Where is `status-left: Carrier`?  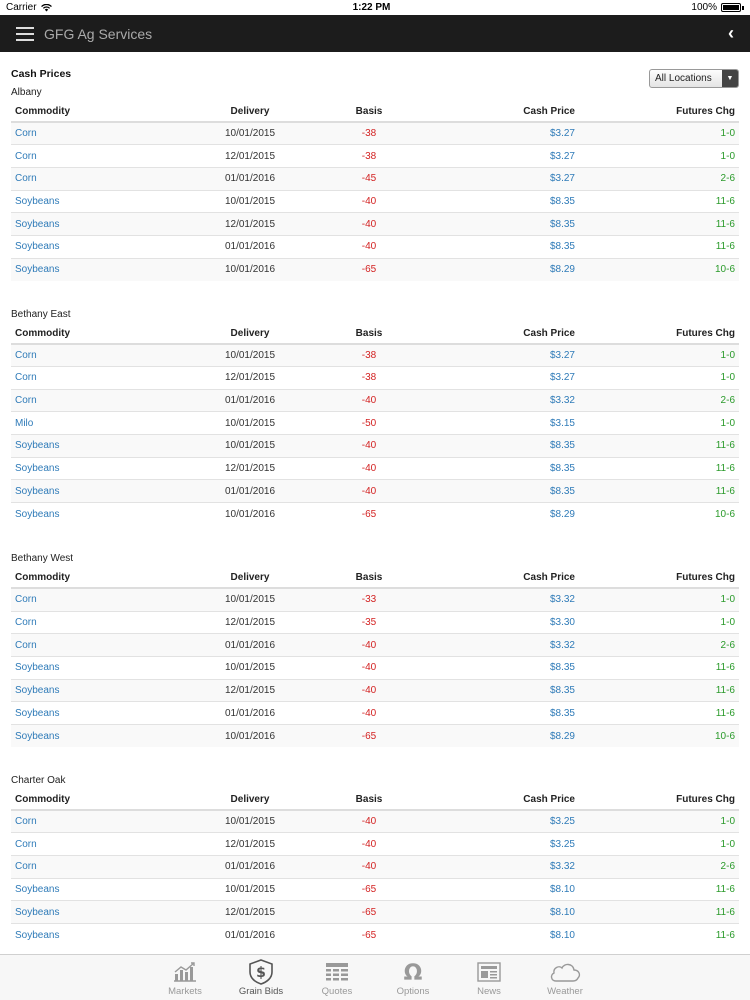
status-left: Carrier is located at coordinates (29, 7).